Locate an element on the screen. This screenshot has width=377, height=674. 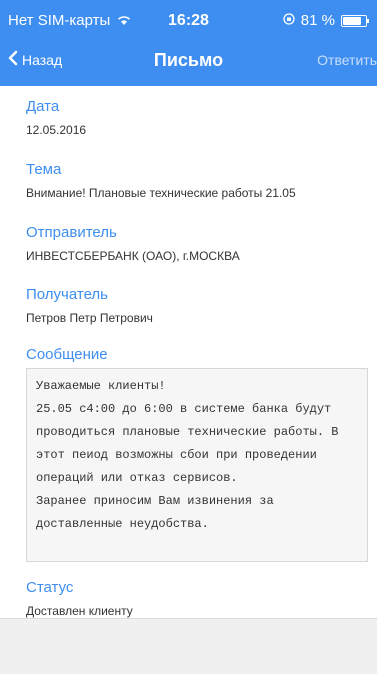
date-value: 12.05.2016 is located at coordinates (56, 130).